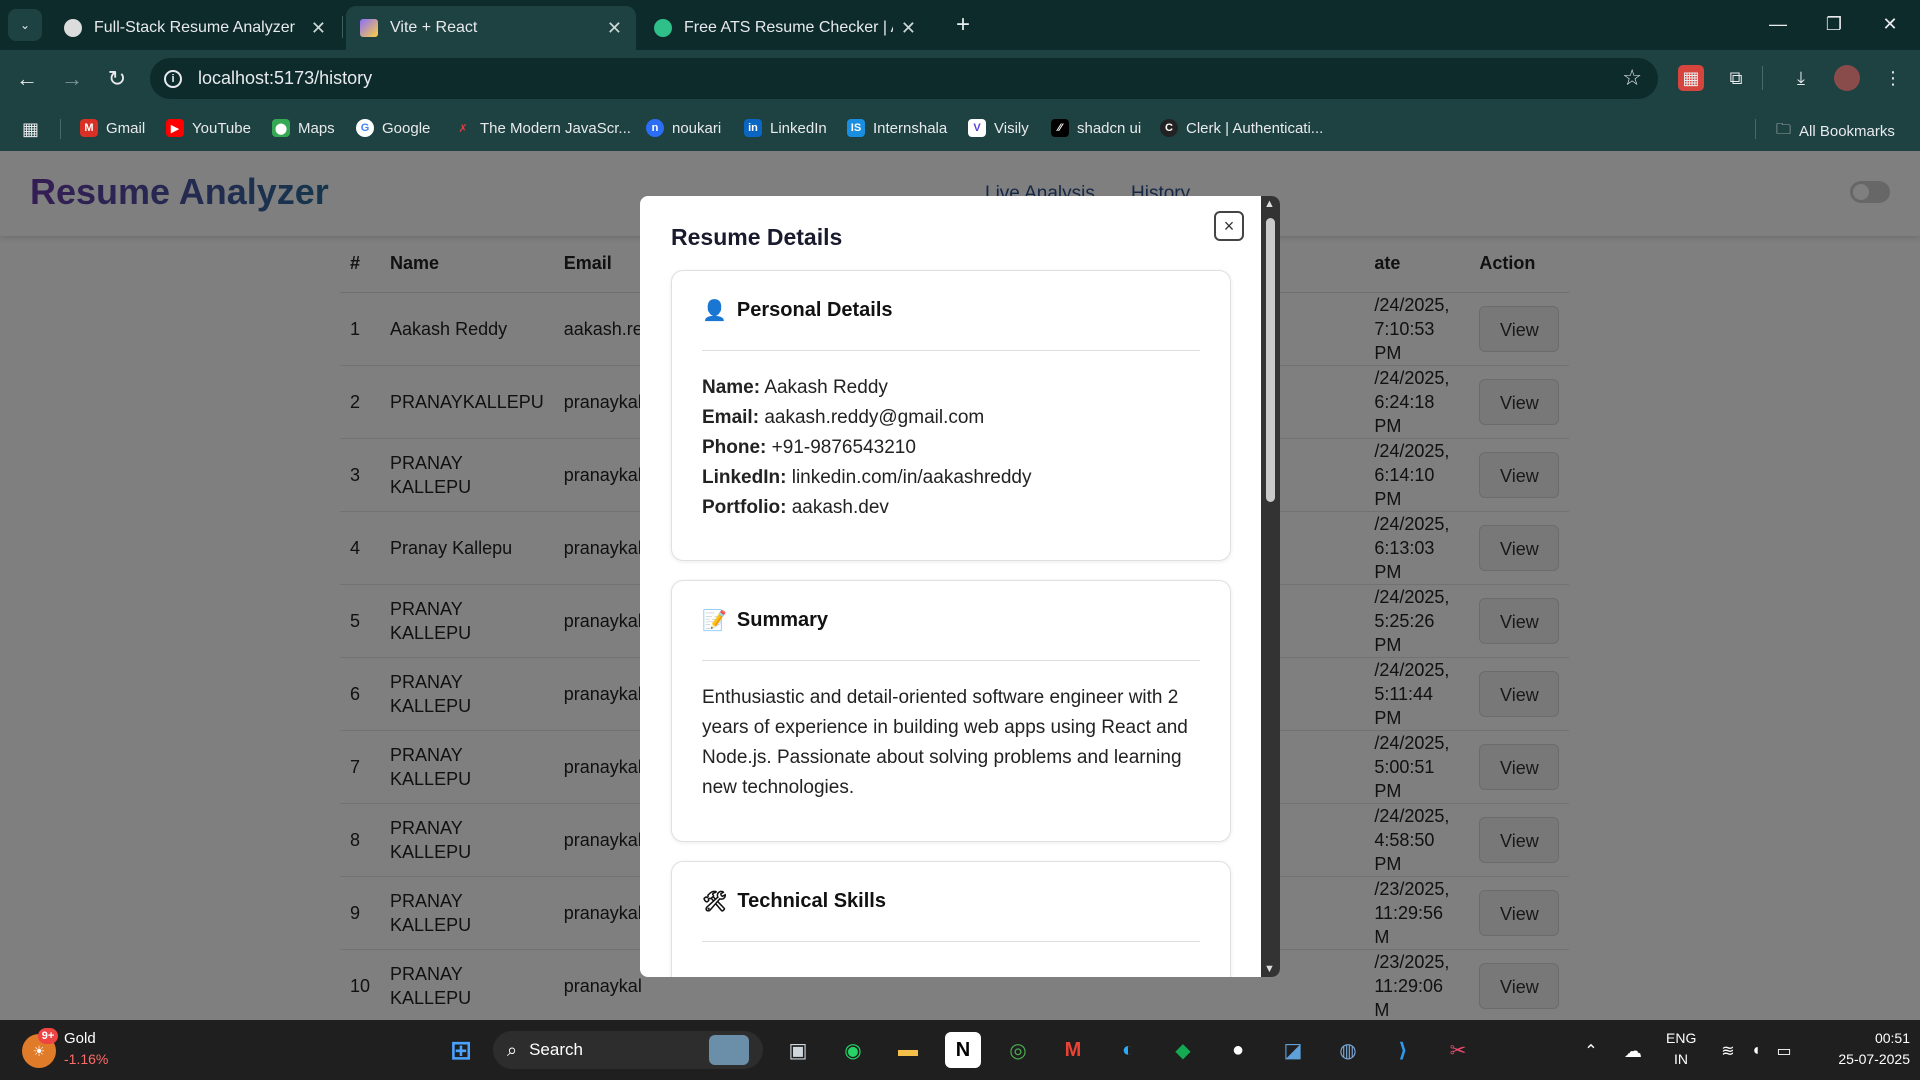 Image resolution: width=1920 pixels, height=1080 pixels. What do you see at coordinates (173, 78) in the screenshot?
I see `site-info-icon: i` at bounding box center [173, 78].